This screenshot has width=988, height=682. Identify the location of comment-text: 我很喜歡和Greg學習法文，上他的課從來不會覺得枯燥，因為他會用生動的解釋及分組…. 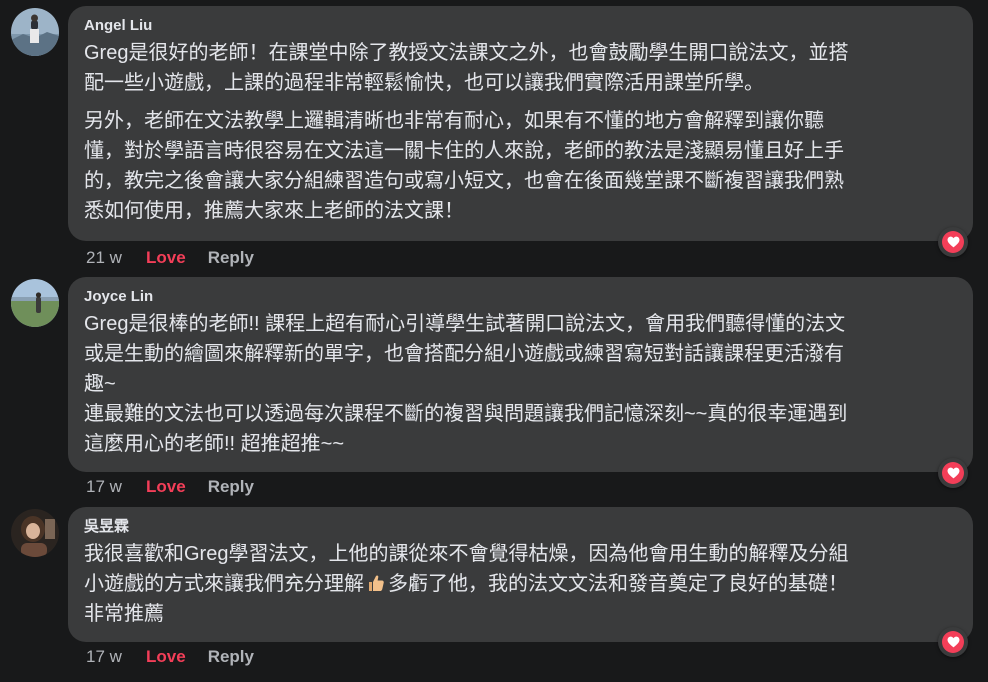
(521, 584).